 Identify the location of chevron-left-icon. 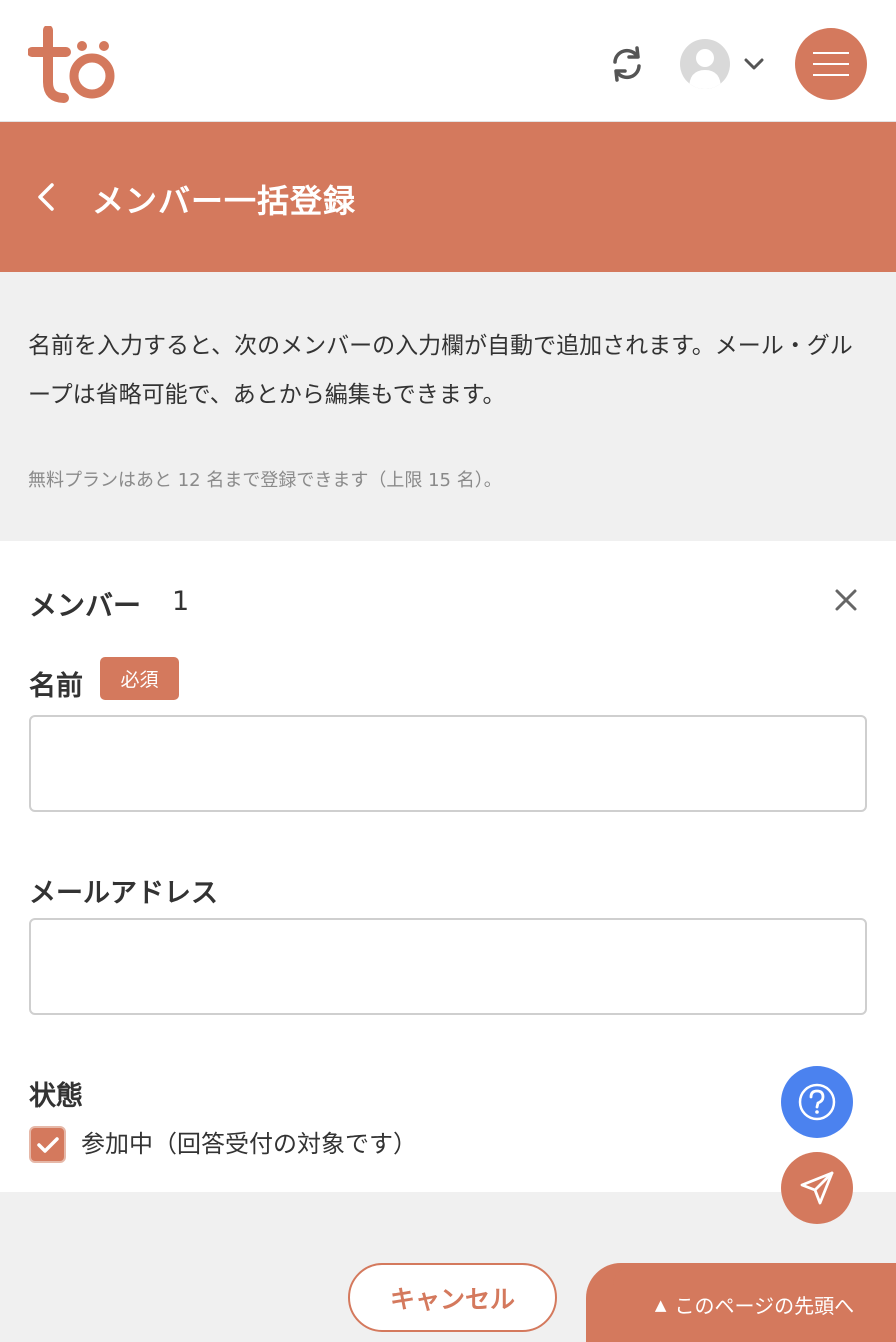
(46, 197).